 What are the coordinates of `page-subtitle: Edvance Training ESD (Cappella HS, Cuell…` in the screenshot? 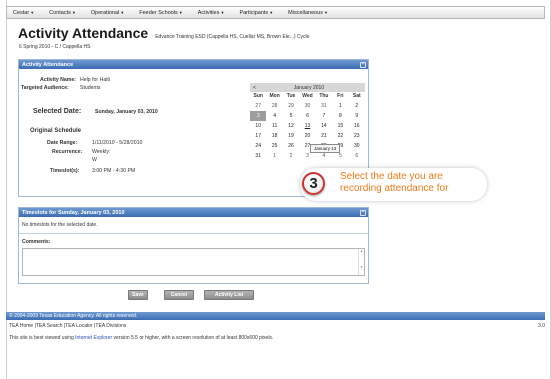 It's located at (232, 37).